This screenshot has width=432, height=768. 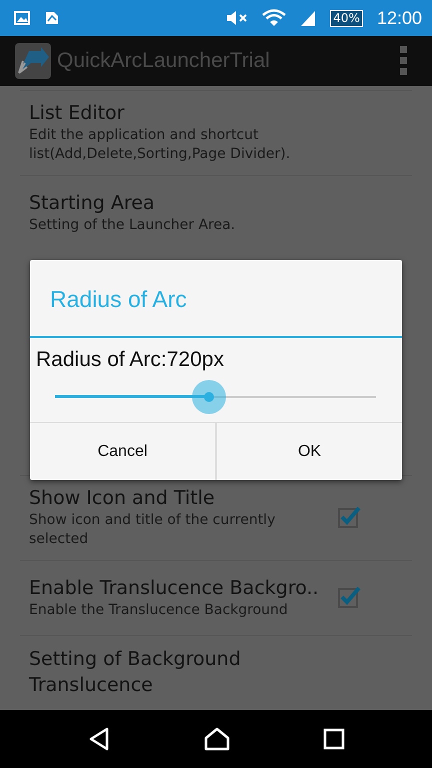 What do you see at coordinates (135, 672) in the screenshot?
I see `setting-title: Setting of Background Translucence` at bounding box center [135, 672].